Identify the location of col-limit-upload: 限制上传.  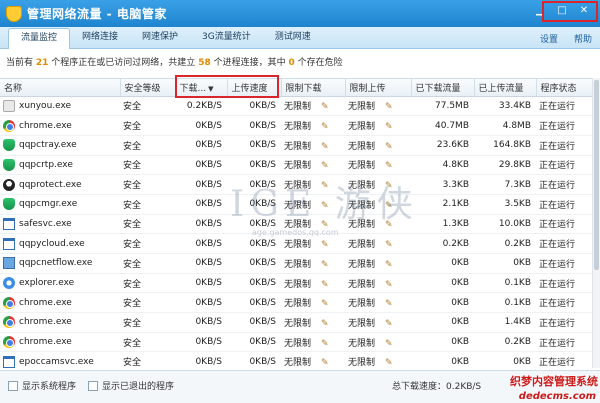
(378, 88).